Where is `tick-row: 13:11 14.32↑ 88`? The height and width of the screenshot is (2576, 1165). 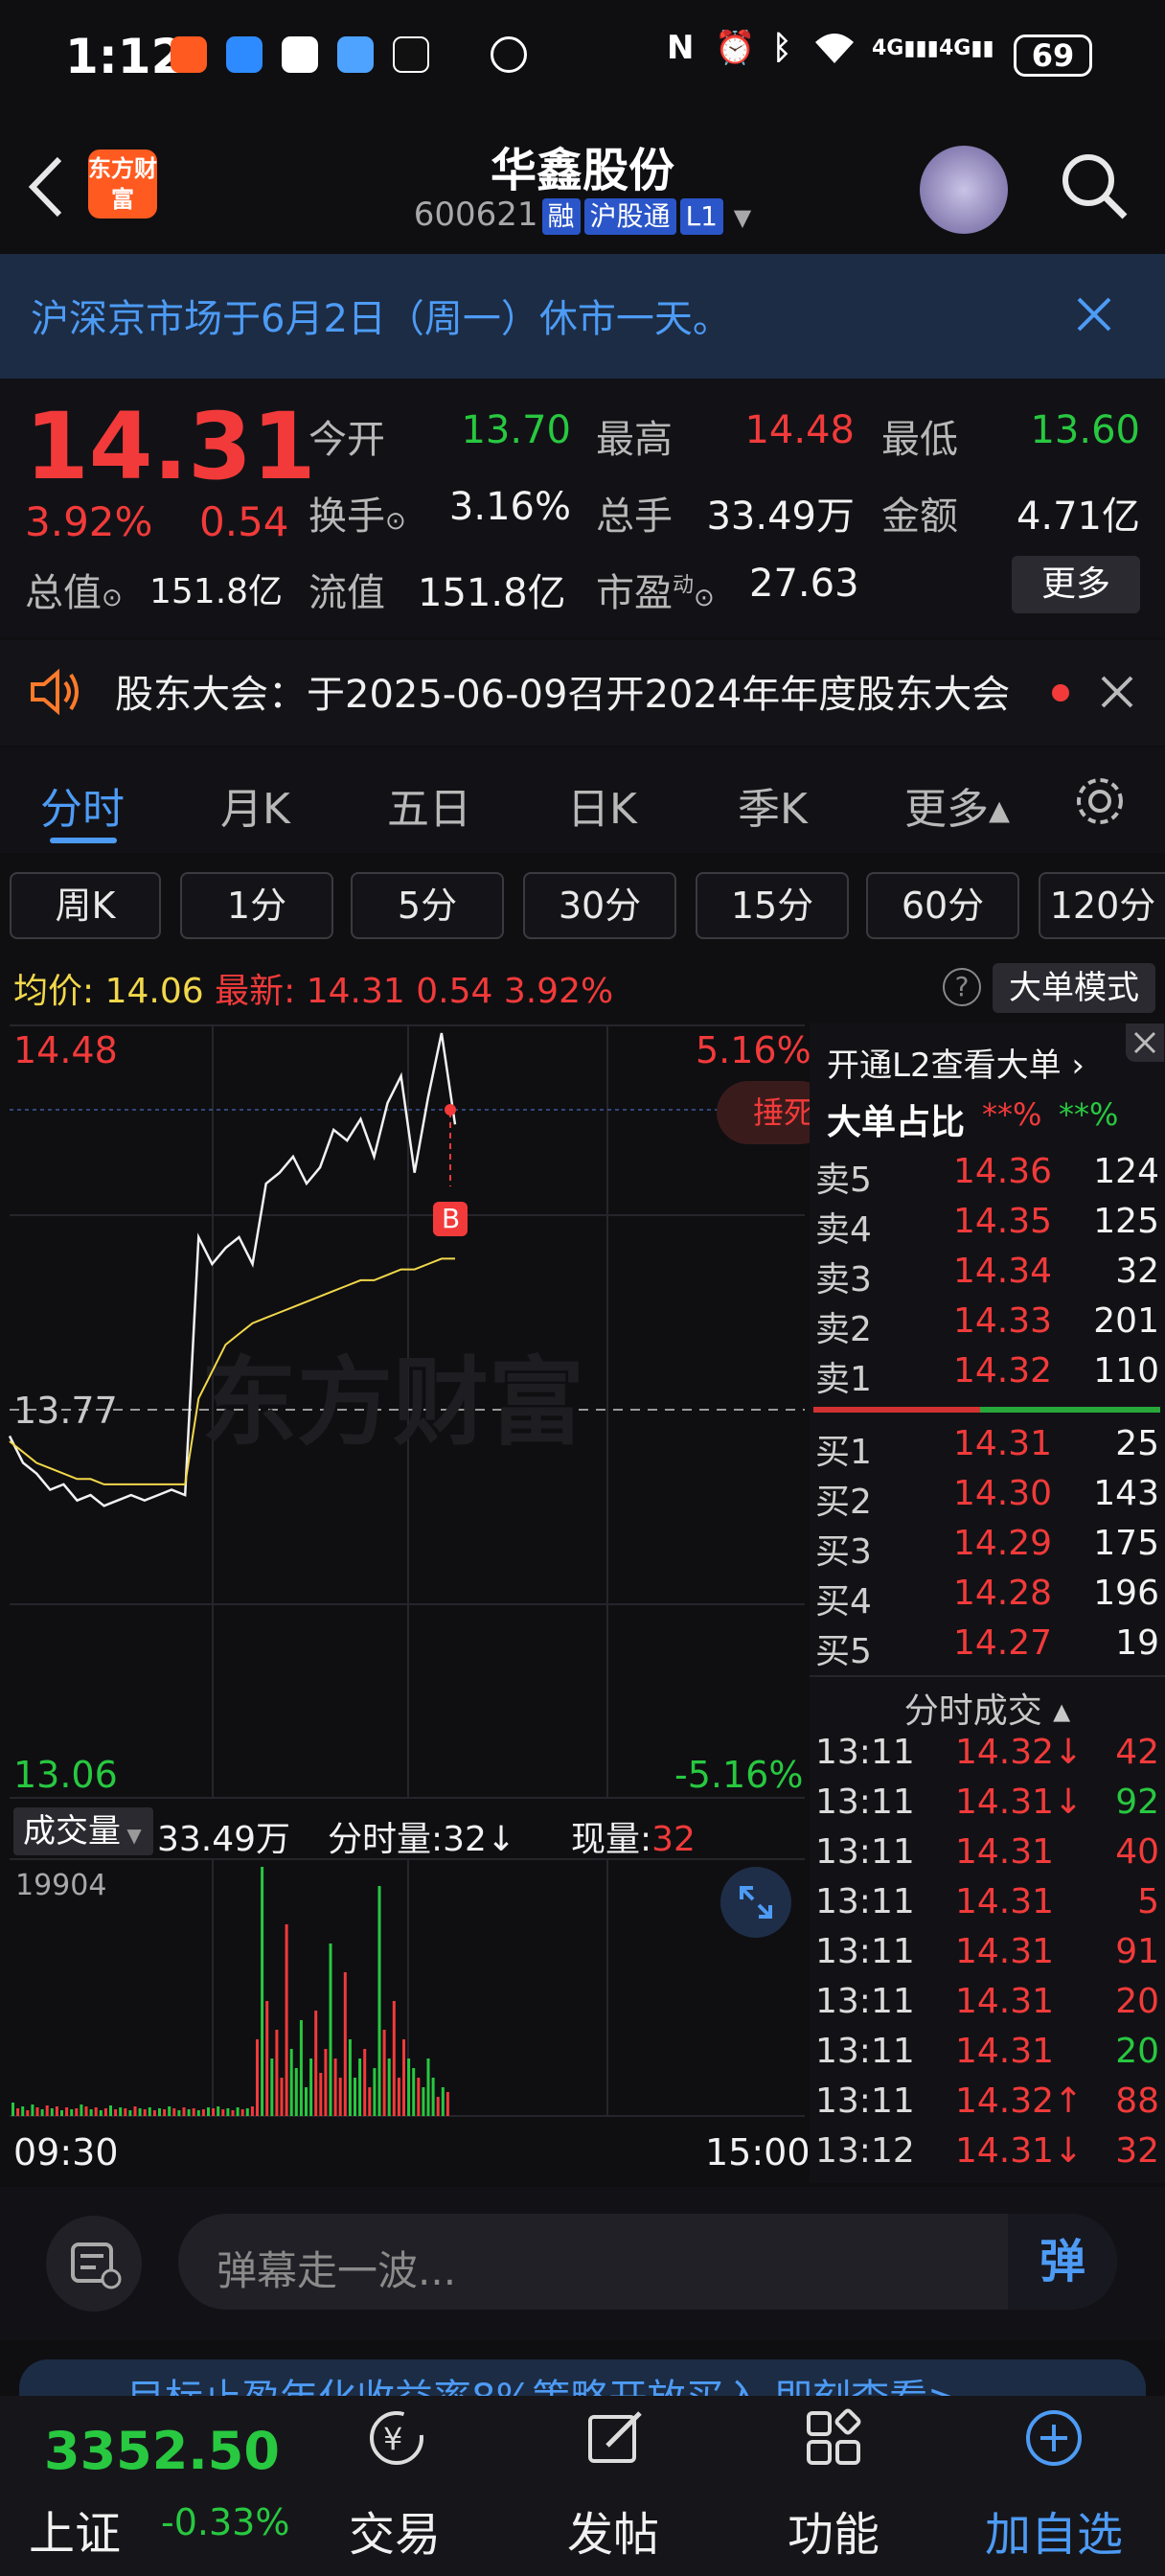
tick-row: 13:11 14.32↑ 88 is located at coordinates (987, 2106).